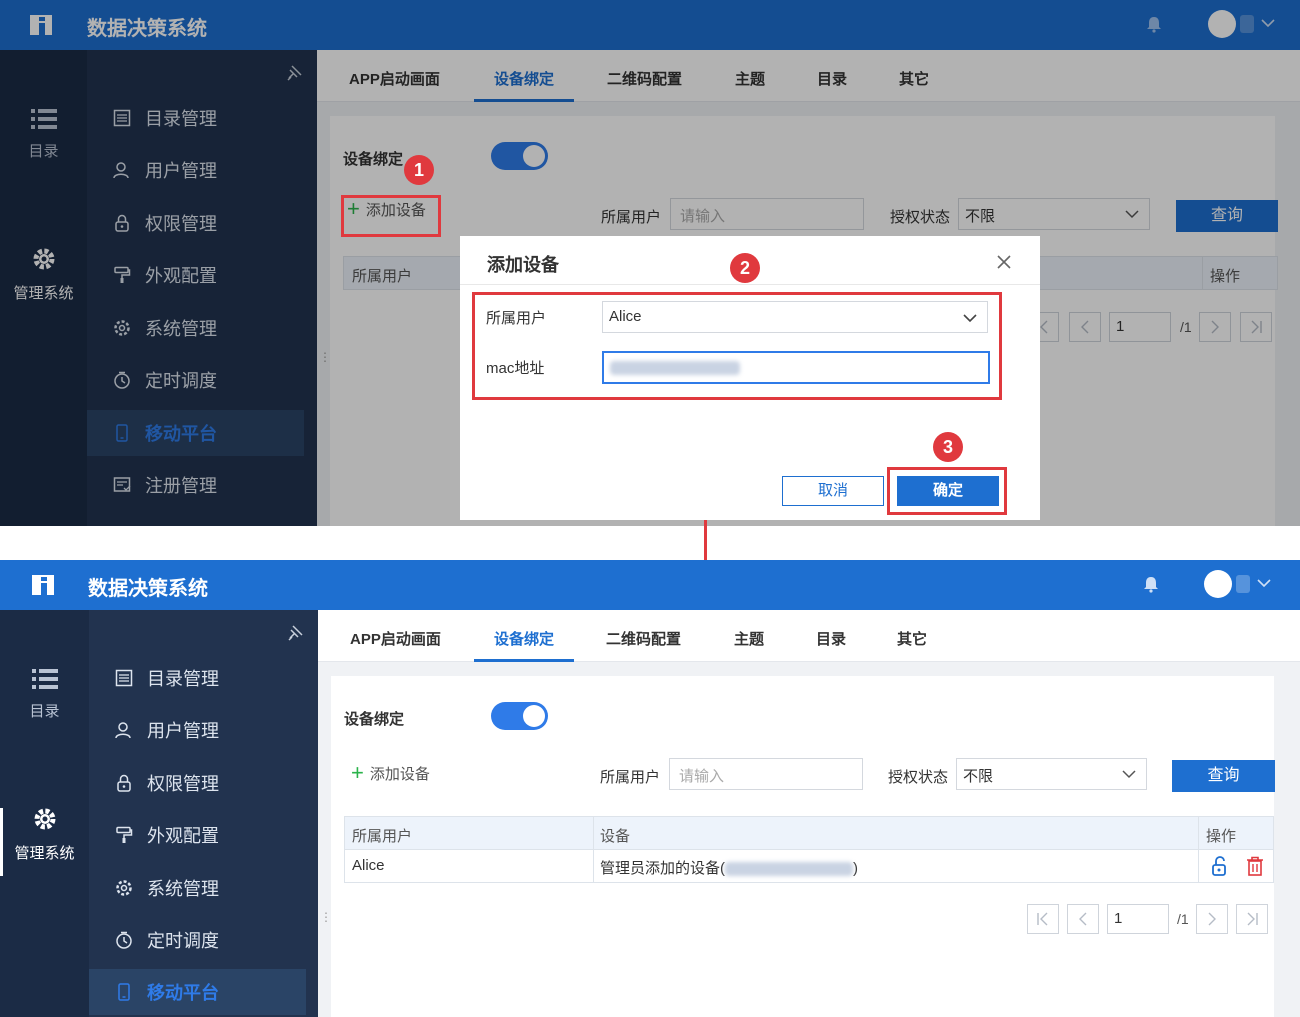 The width and height of the screenshot is (1300, 1017). Describe the element at coordinates (44, 679) in the screenshot. I see `list-icon` at that location.